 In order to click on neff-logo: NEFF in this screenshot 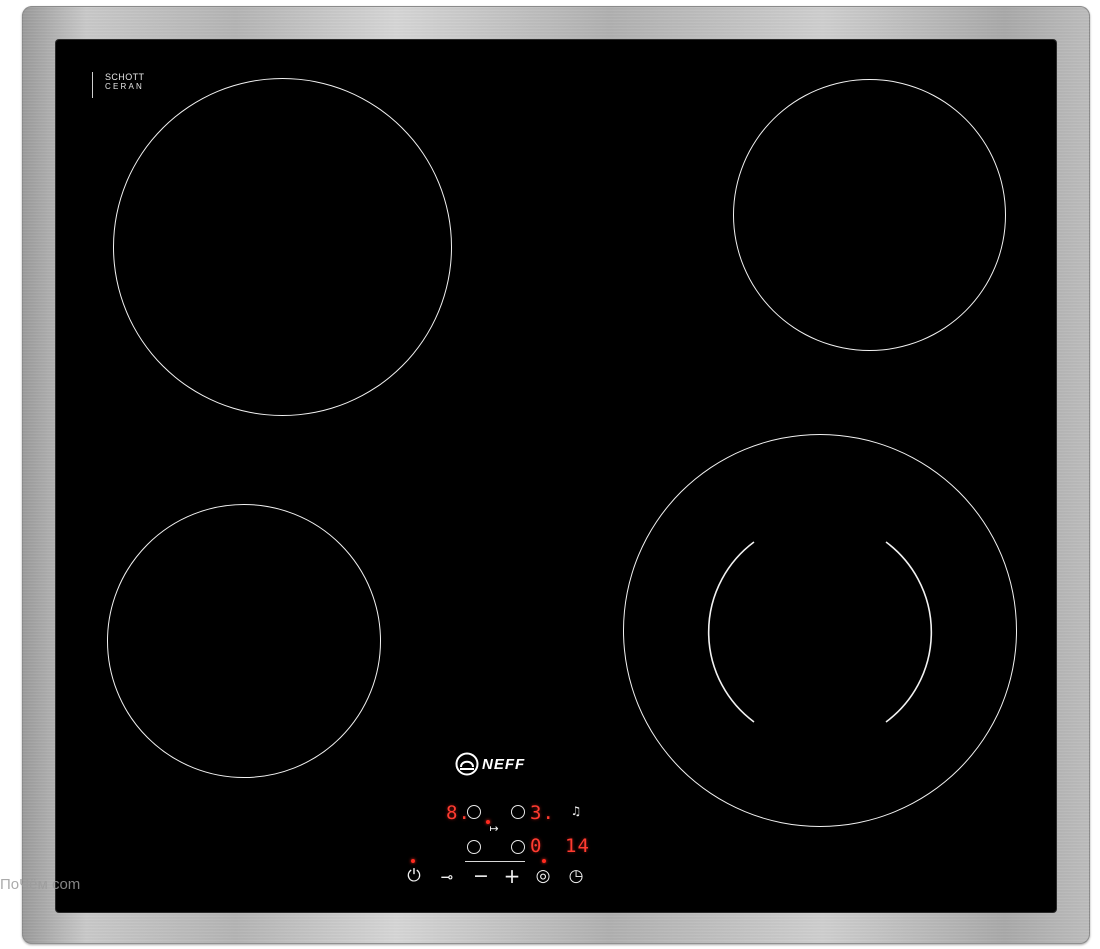, I will do `click(490, 764)`.